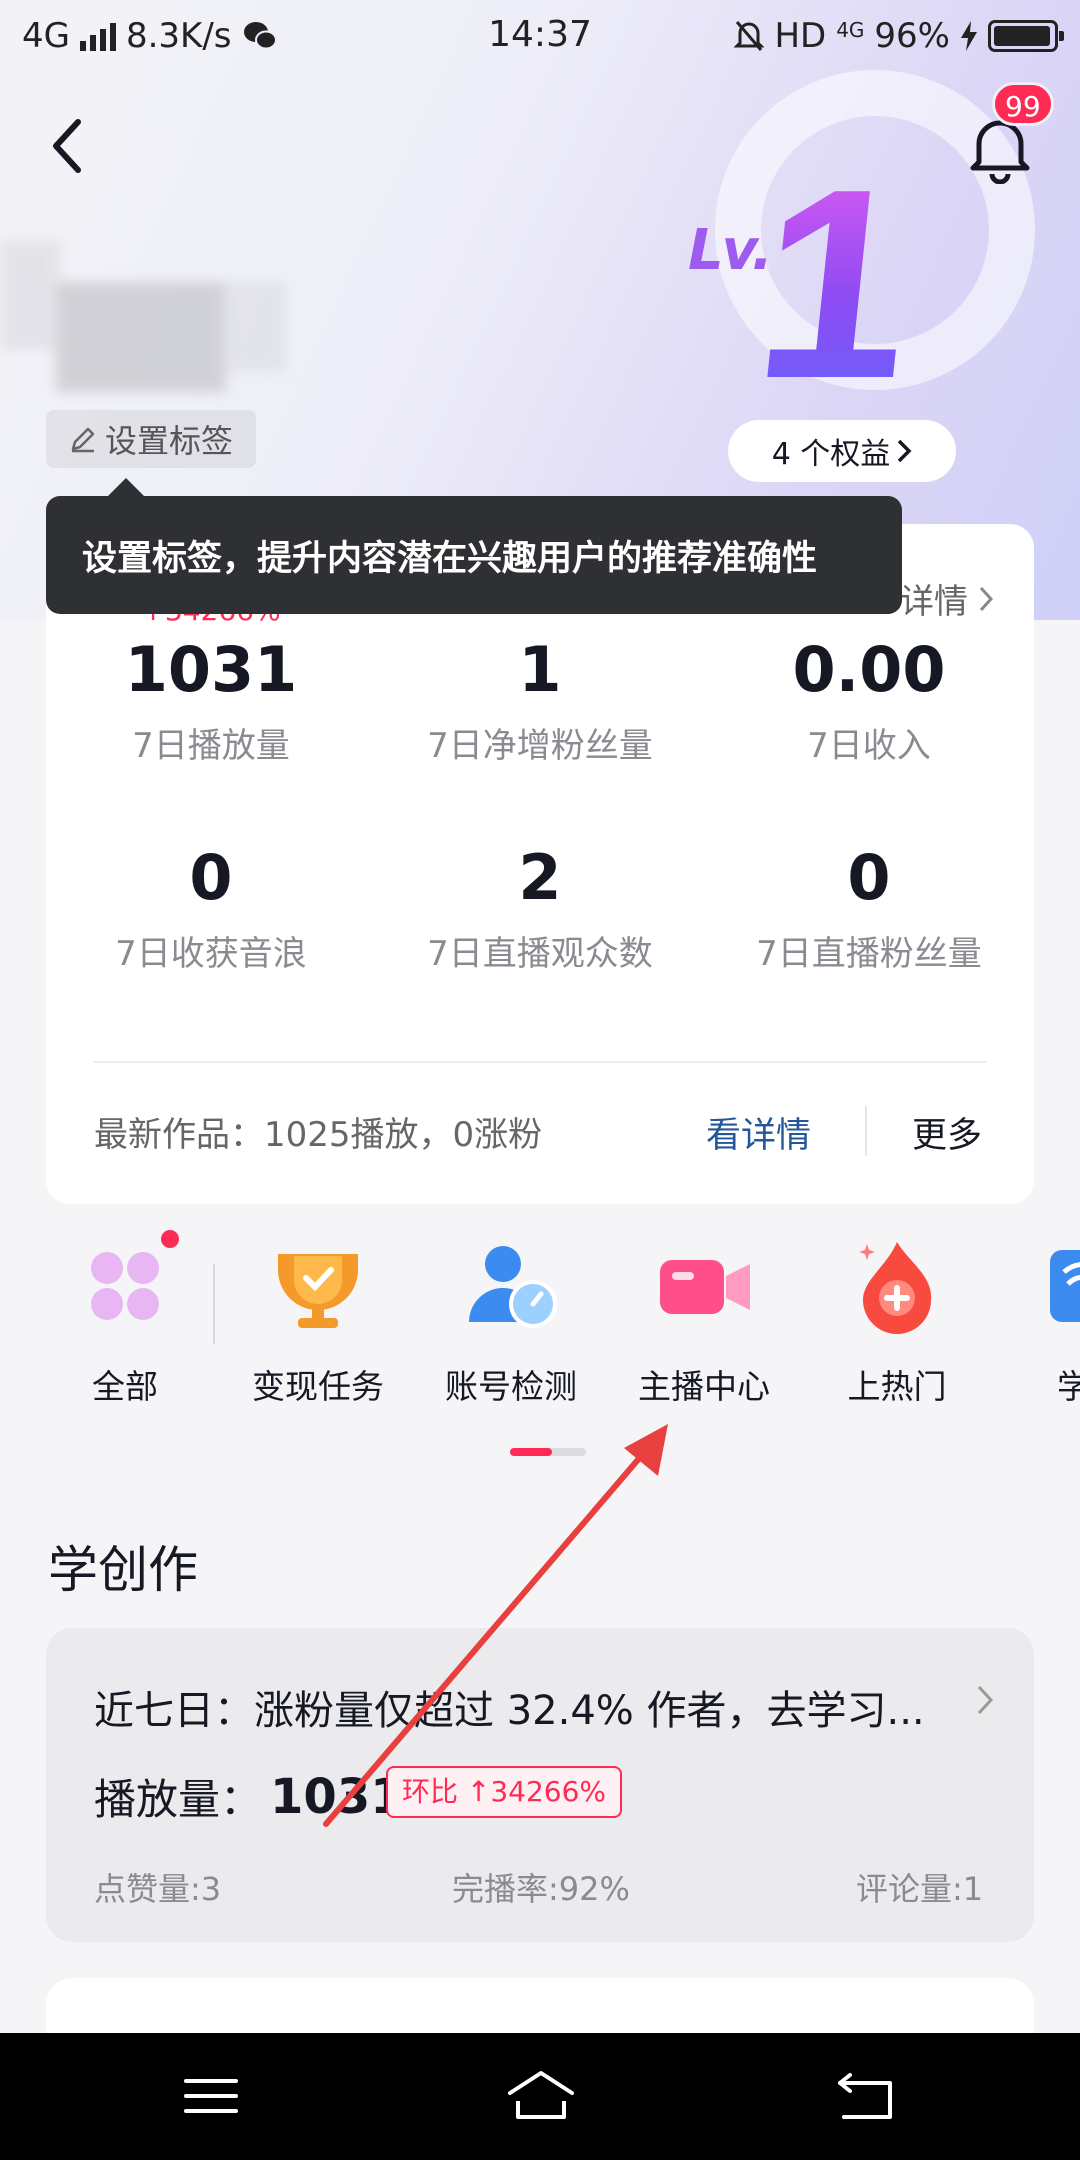 Image resolution: width=1080 pixels, height=2160 pixels. I want to click on avatar-blurred, so click(141, 337).